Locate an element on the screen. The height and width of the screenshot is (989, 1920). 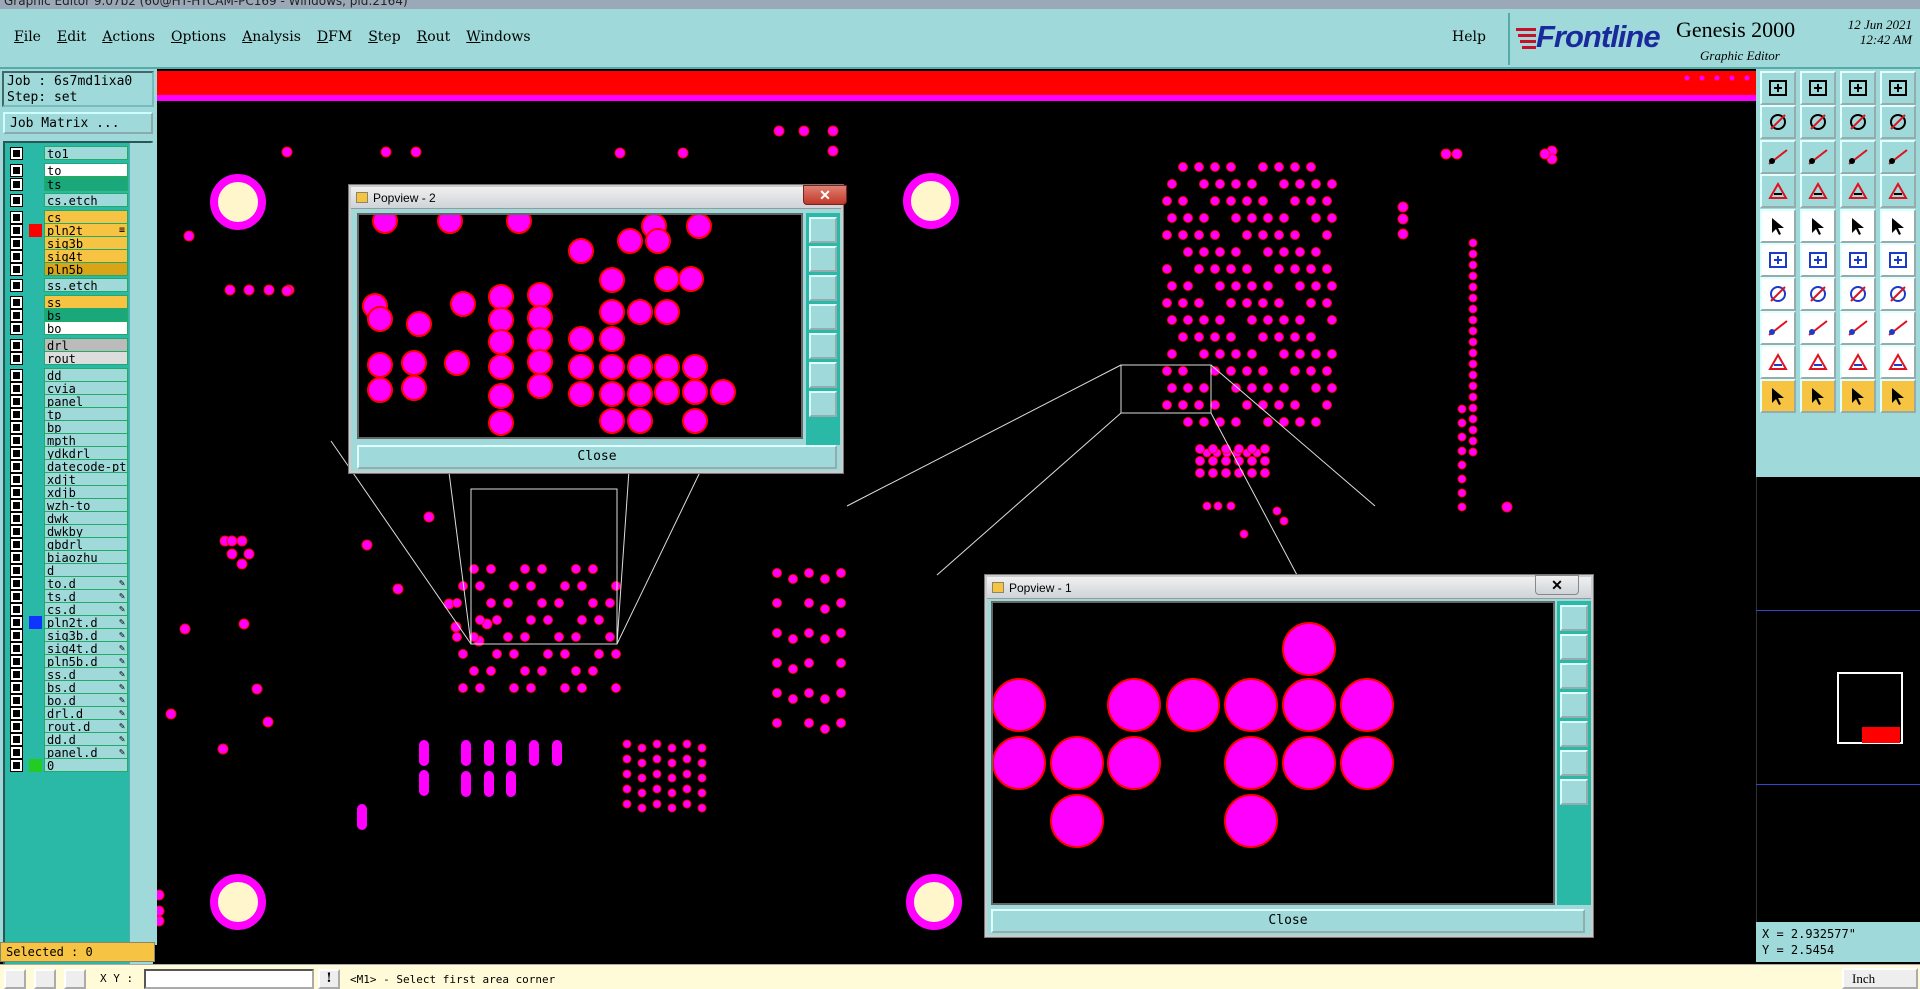
layer-row: gbdrl is located at coordinates (67, 544).